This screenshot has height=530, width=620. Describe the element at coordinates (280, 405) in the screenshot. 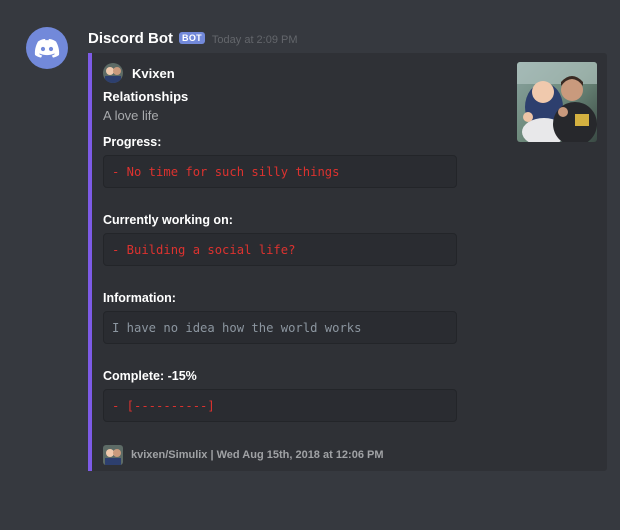

I see `field-value-complete: - [----------]` at that location.